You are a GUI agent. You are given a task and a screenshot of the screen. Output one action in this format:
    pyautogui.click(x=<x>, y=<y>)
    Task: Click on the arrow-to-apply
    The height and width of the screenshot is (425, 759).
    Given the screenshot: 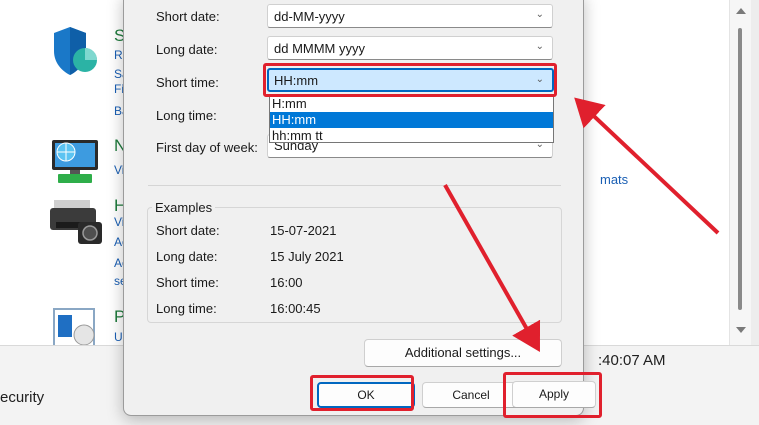 What is the action you would take?
    pyautogui.click(x=492, y=268)
    